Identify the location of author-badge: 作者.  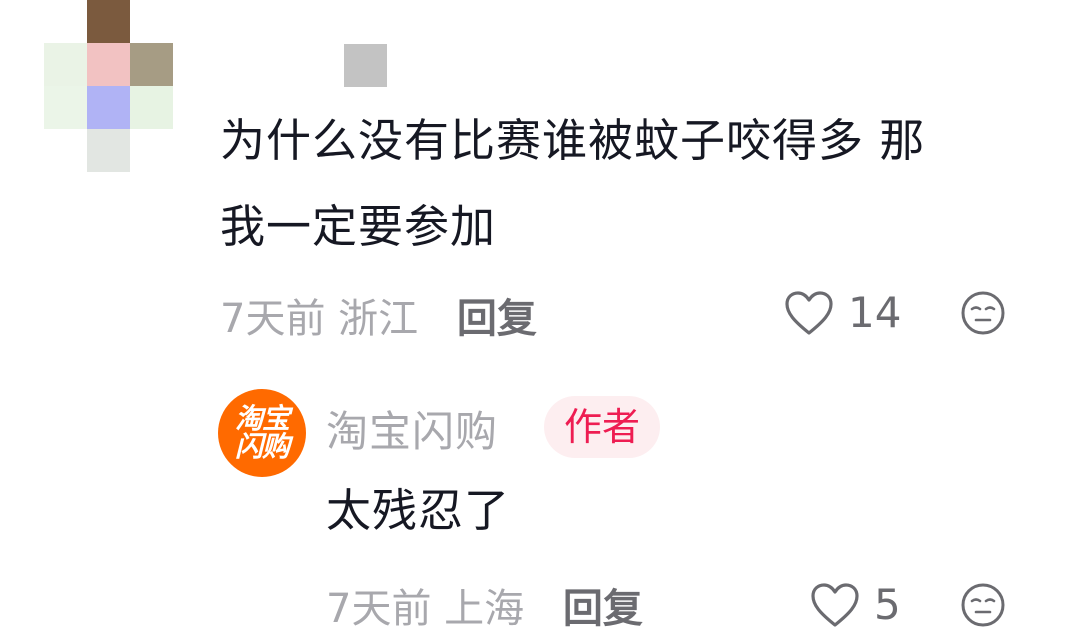
(602, 427).